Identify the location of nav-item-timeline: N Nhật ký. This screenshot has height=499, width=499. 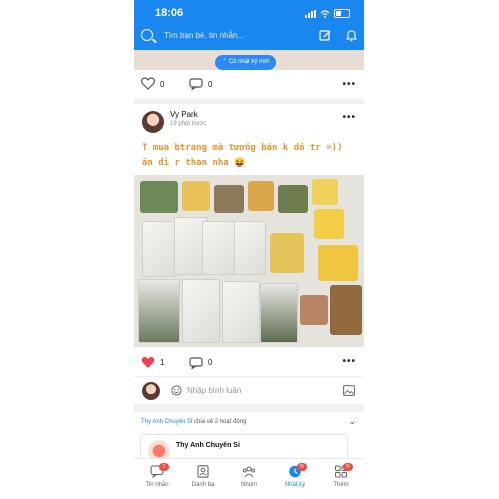
(295, 479).